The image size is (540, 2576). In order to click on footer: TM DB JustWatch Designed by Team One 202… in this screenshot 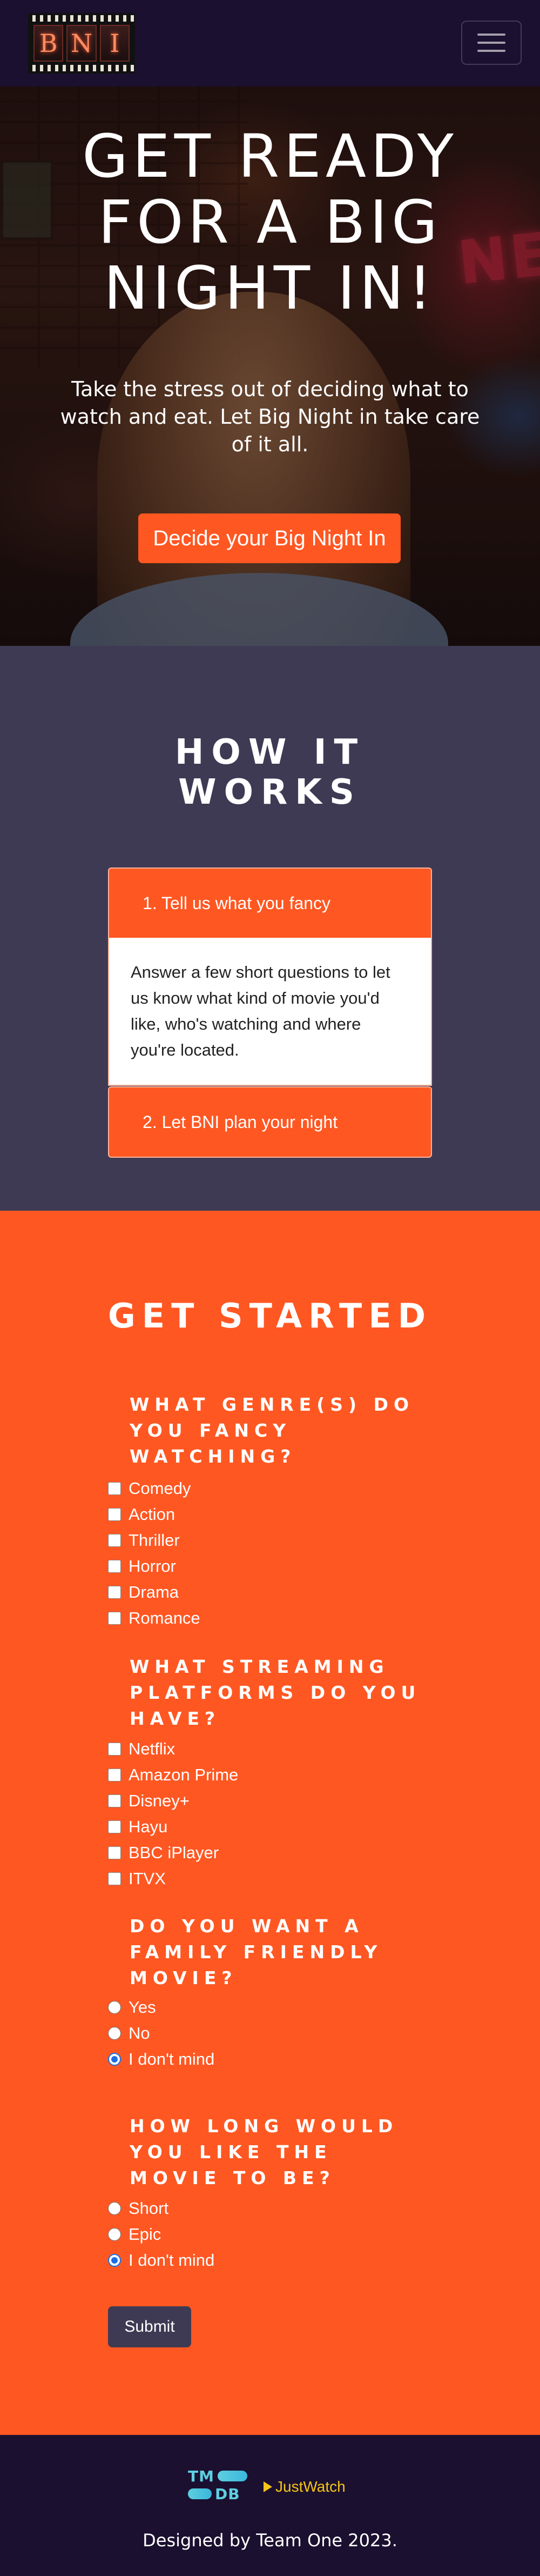, I will do `click(270, 2505)`.